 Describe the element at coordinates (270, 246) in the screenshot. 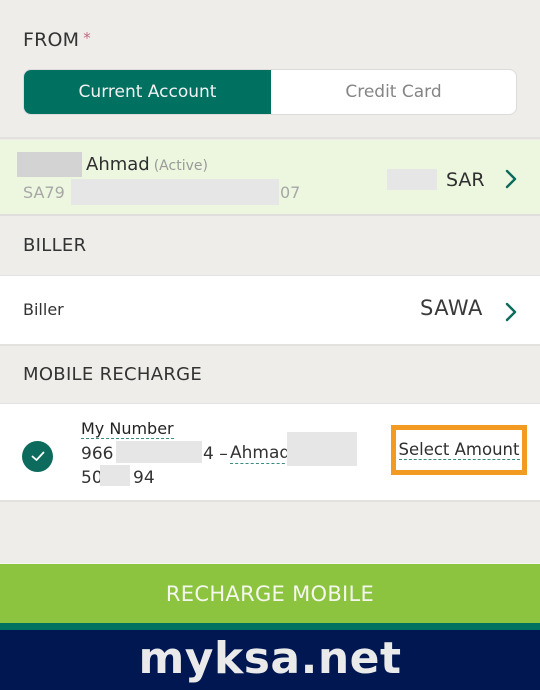

I see `biller-section-header: BILLER` at that location.